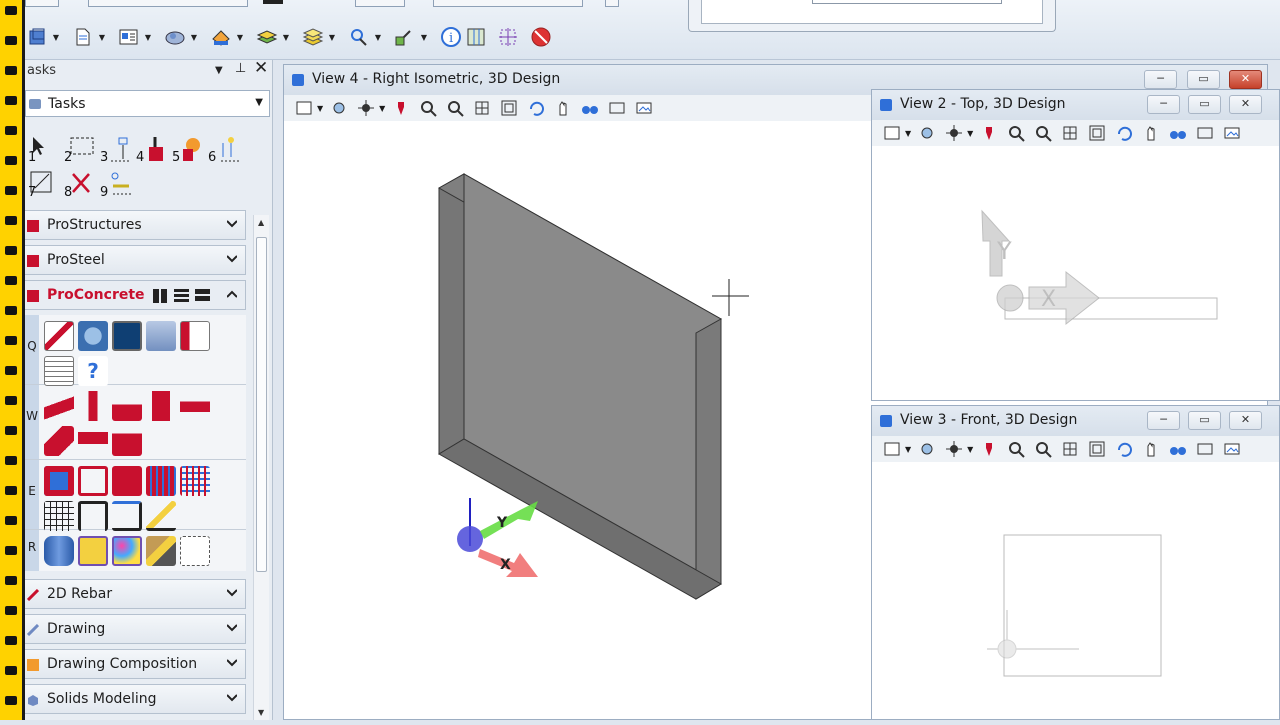 This screenshot has width=1280, height=725. I want to click on section-2d-rebar: 2D Rebar, so click(135, 594).